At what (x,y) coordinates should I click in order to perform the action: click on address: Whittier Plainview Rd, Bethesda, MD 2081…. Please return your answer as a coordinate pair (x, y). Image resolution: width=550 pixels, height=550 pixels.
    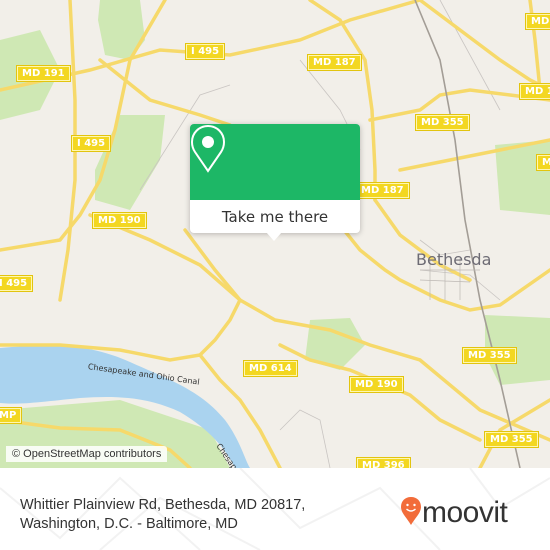
    Looking at the image, I should click on (162, 515).